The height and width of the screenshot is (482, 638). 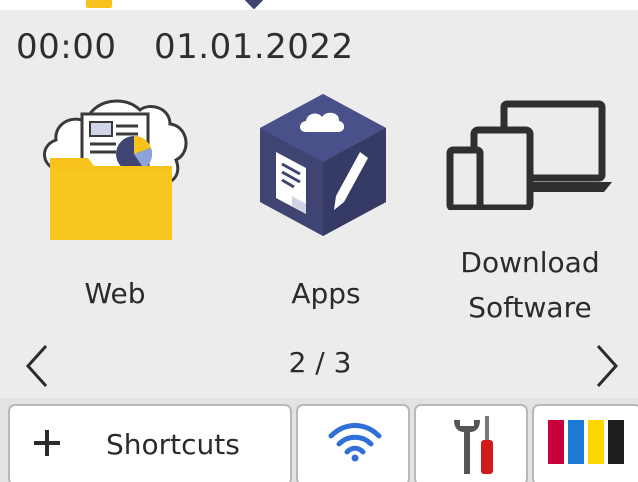 What do you see at coordinates (173, 444) in the screenshot?
I see `shortcuts-label: Shortcuts` at bounding box center [173, 444].